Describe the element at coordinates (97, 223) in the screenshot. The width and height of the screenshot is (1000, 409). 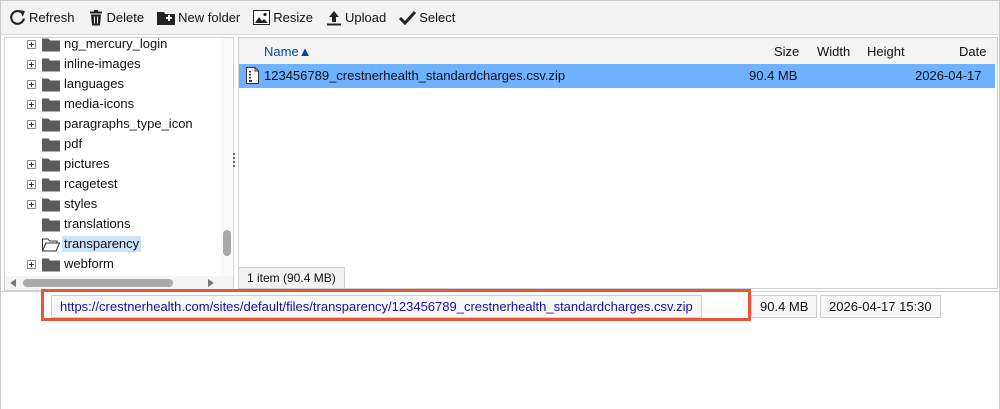
I see `tree-item-label: translations` at that location.